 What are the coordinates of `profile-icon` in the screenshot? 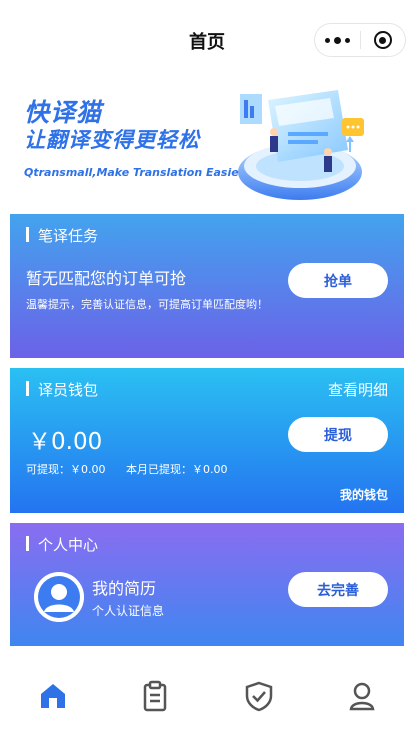 It's located at (362, 696).